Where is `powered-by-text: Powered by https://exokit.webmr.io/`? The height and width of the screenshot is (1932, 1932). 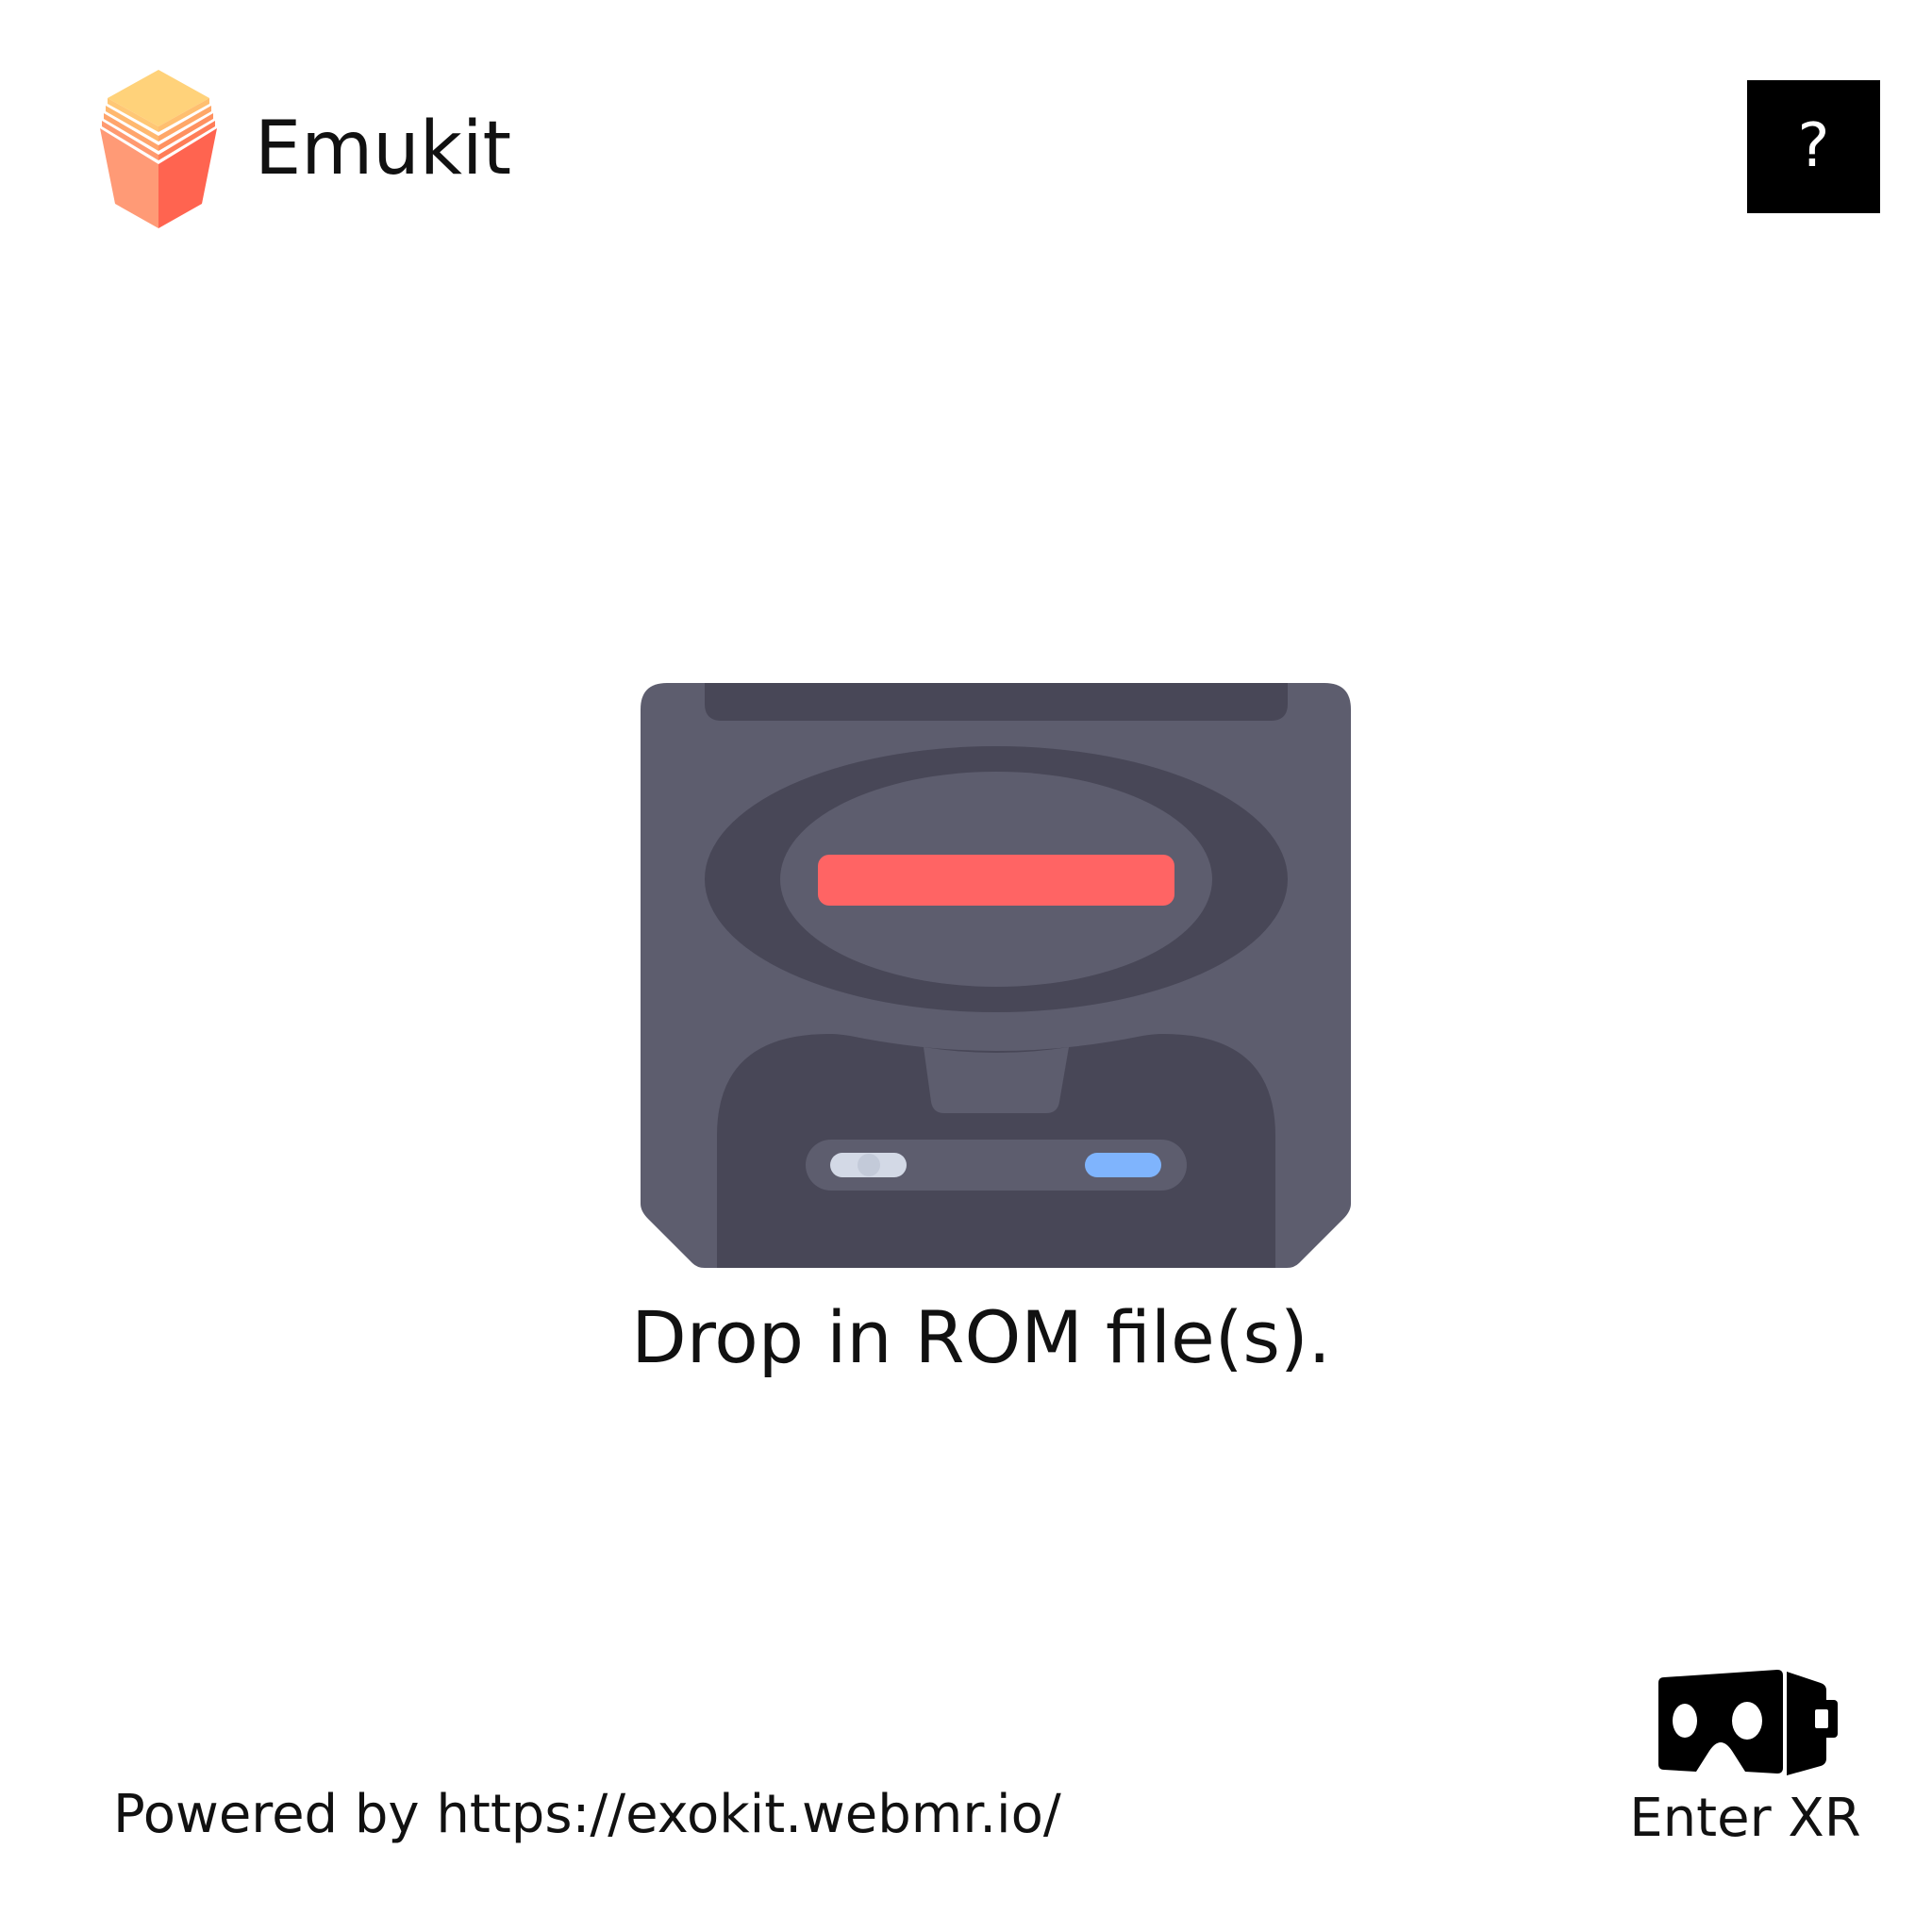
powered-by-text: Powered by https://exokit.webmr.io/ is located at coordinates (587, 1814).